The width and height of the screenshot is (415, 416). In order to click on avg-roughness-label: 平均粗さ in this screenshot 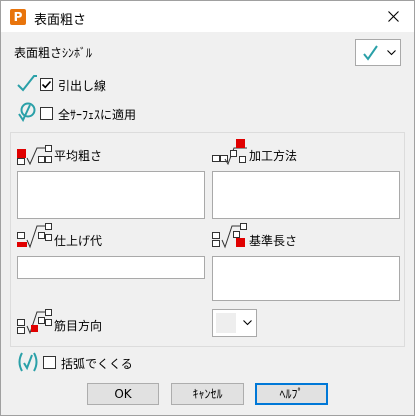, I will do `click(78, 156)`.